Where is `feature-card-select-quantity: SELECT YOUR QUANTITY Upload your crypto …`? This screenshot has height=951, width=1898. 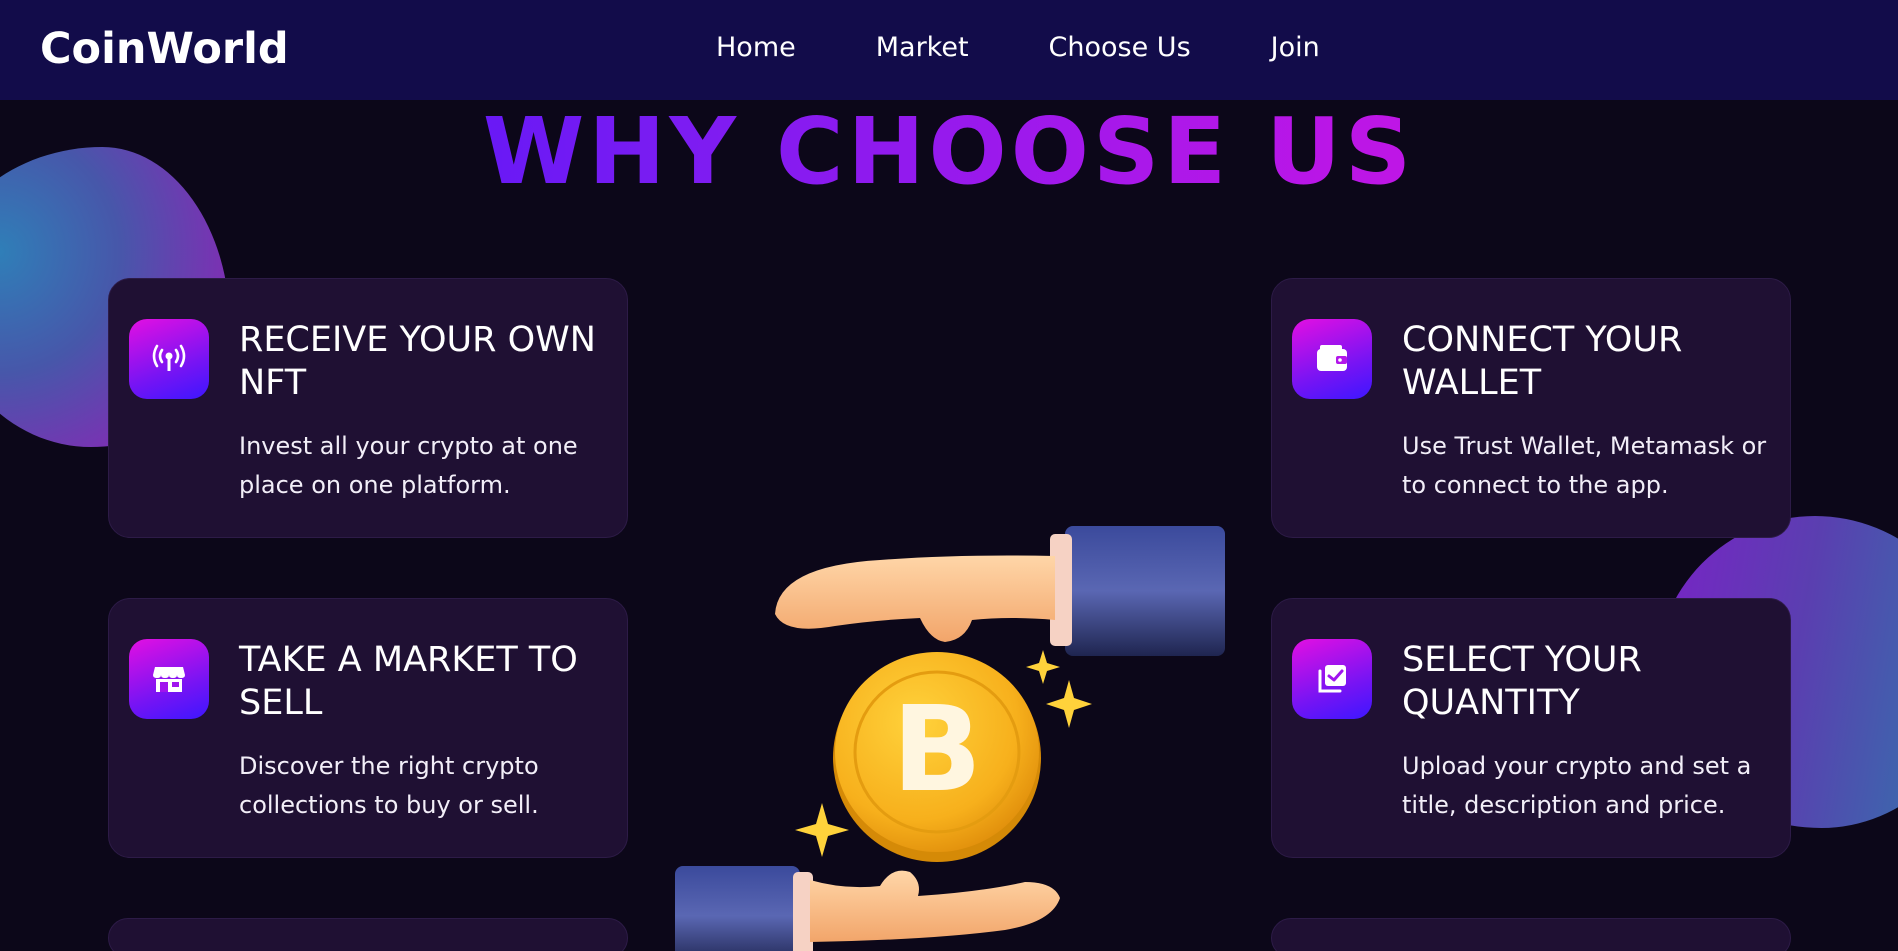
feature-card-select-quantity: SELECT YOUR QUANTITY Upload your crypto … is located at coordinates (1531, 728).